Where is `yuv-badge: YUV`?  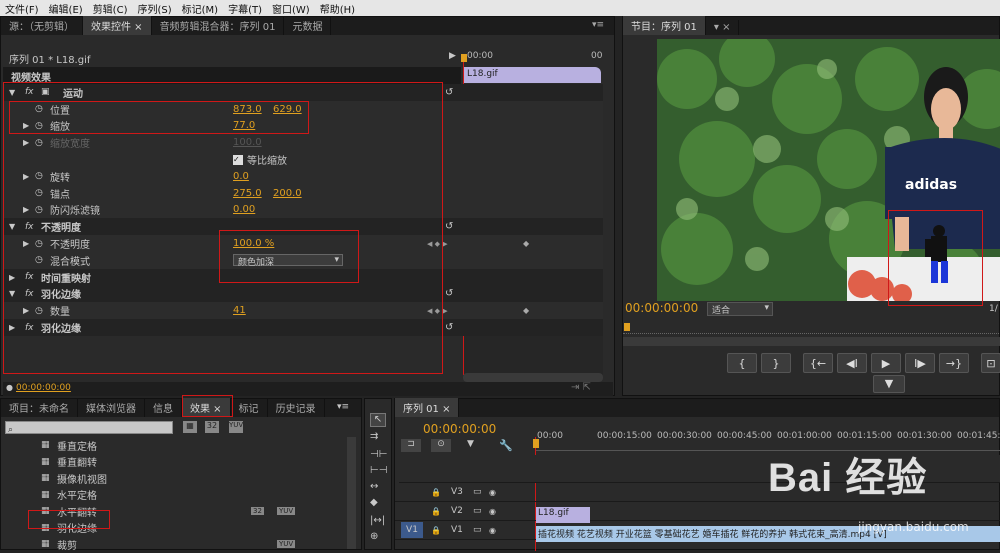 yuv-badge: YUV is located at coordinates (286, 511).